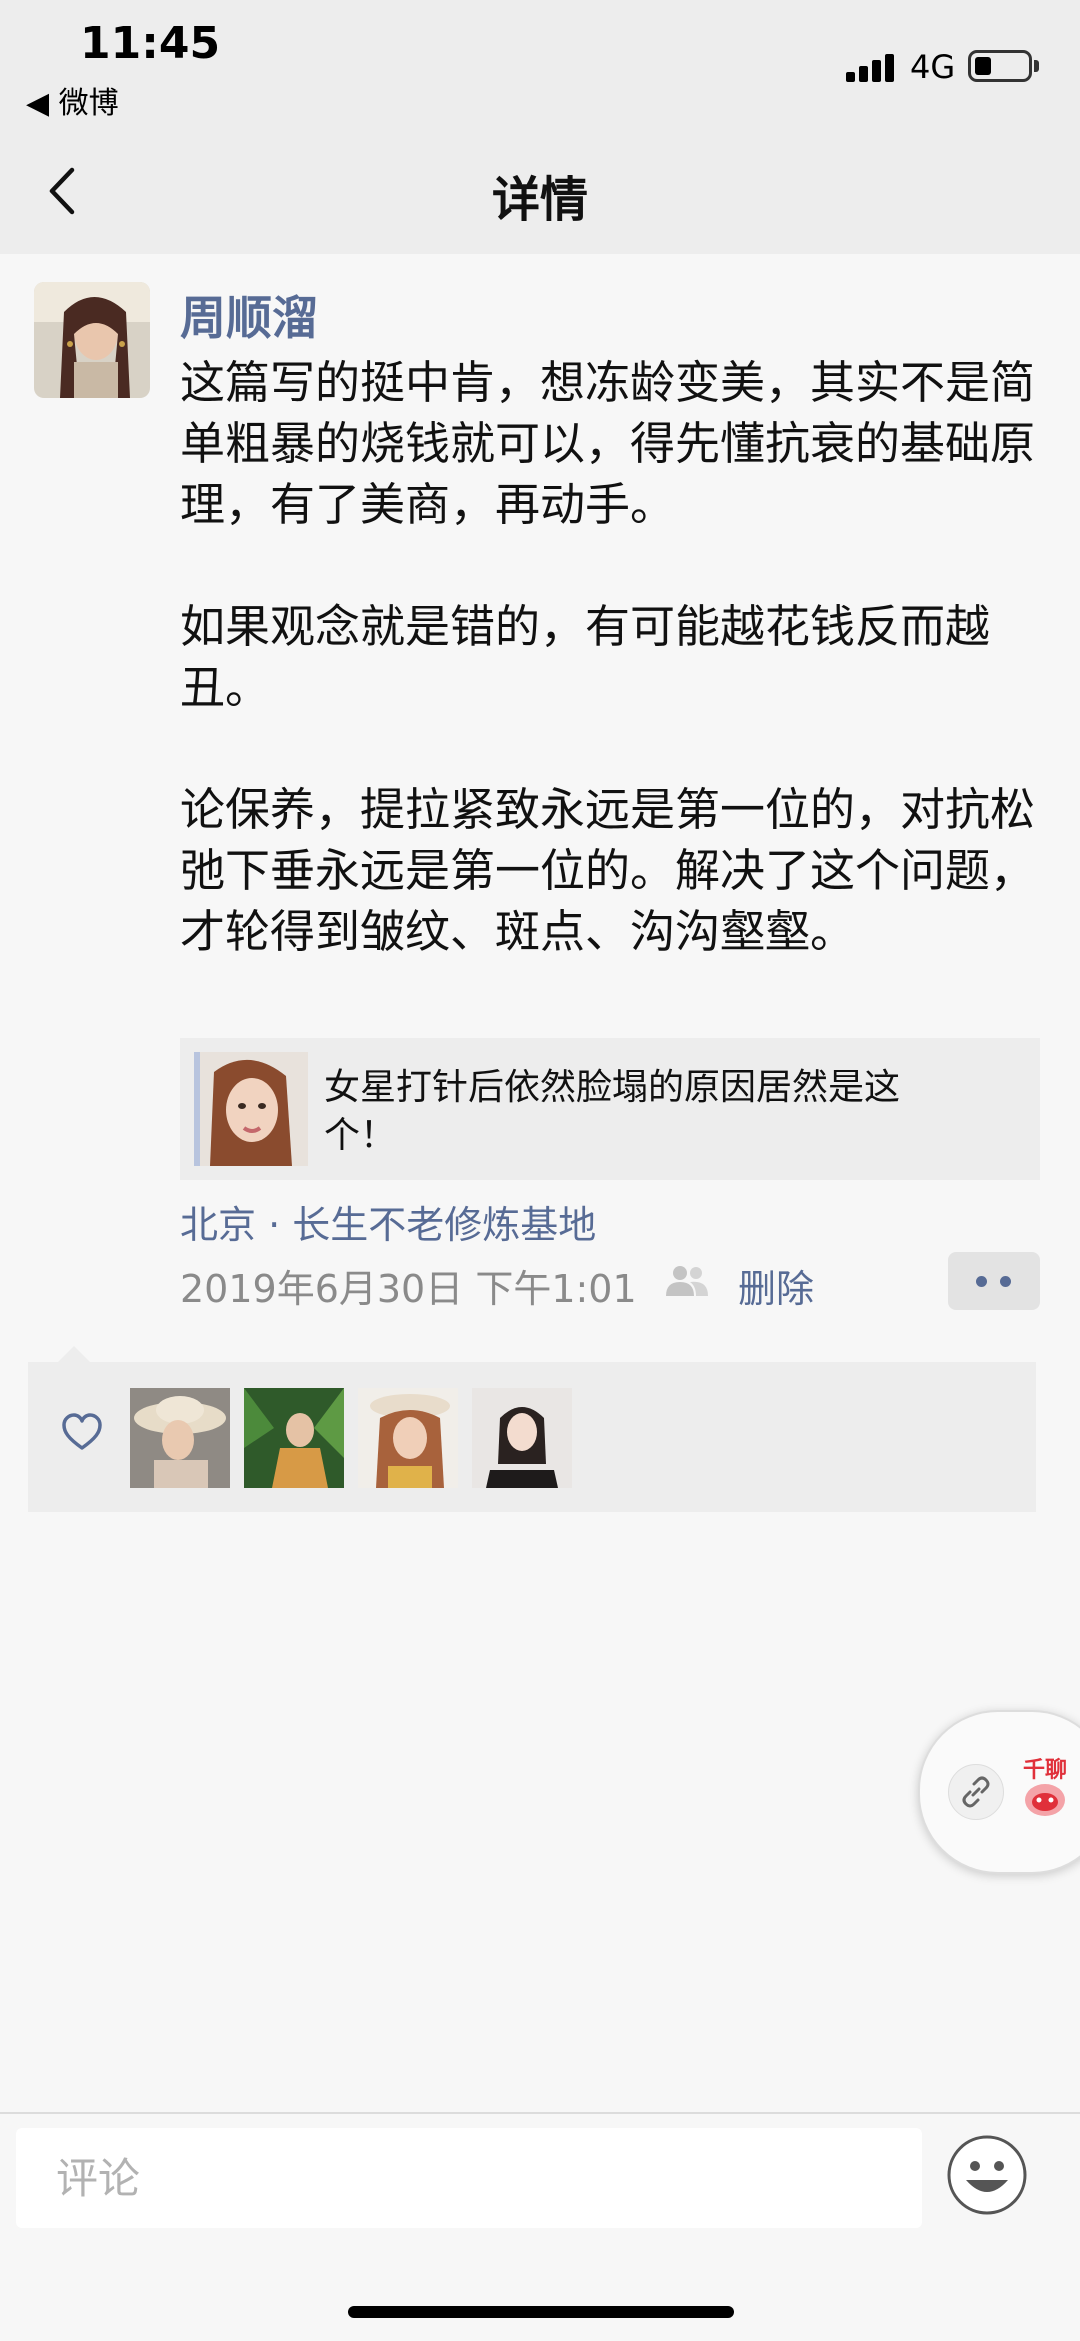  Describe the element at coordinates (1036, 66) in the screenshot. I see `battery-tip` at that location.